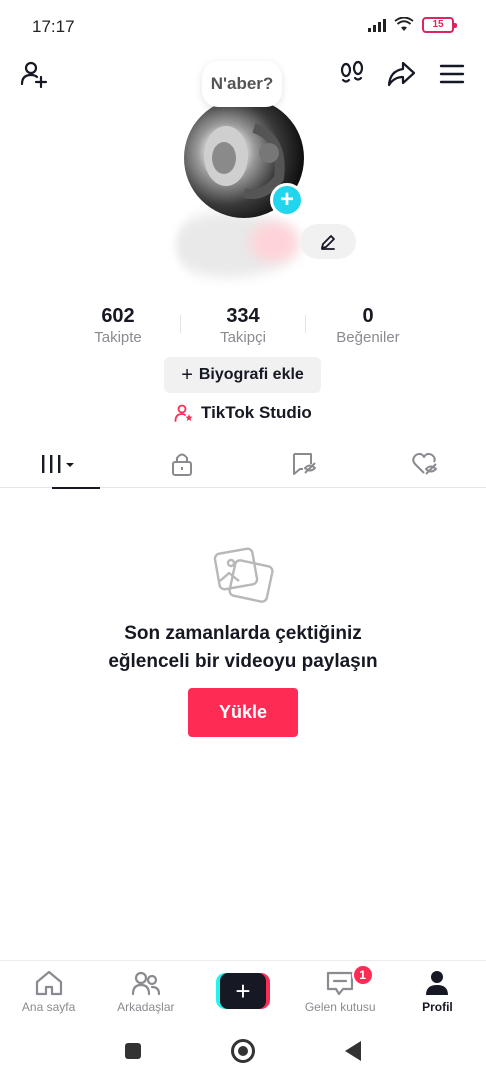 The image size is (486, 1080). Describe the element at coordinates (353, 1051) in the screenshot. I see `back-icon` at that location.